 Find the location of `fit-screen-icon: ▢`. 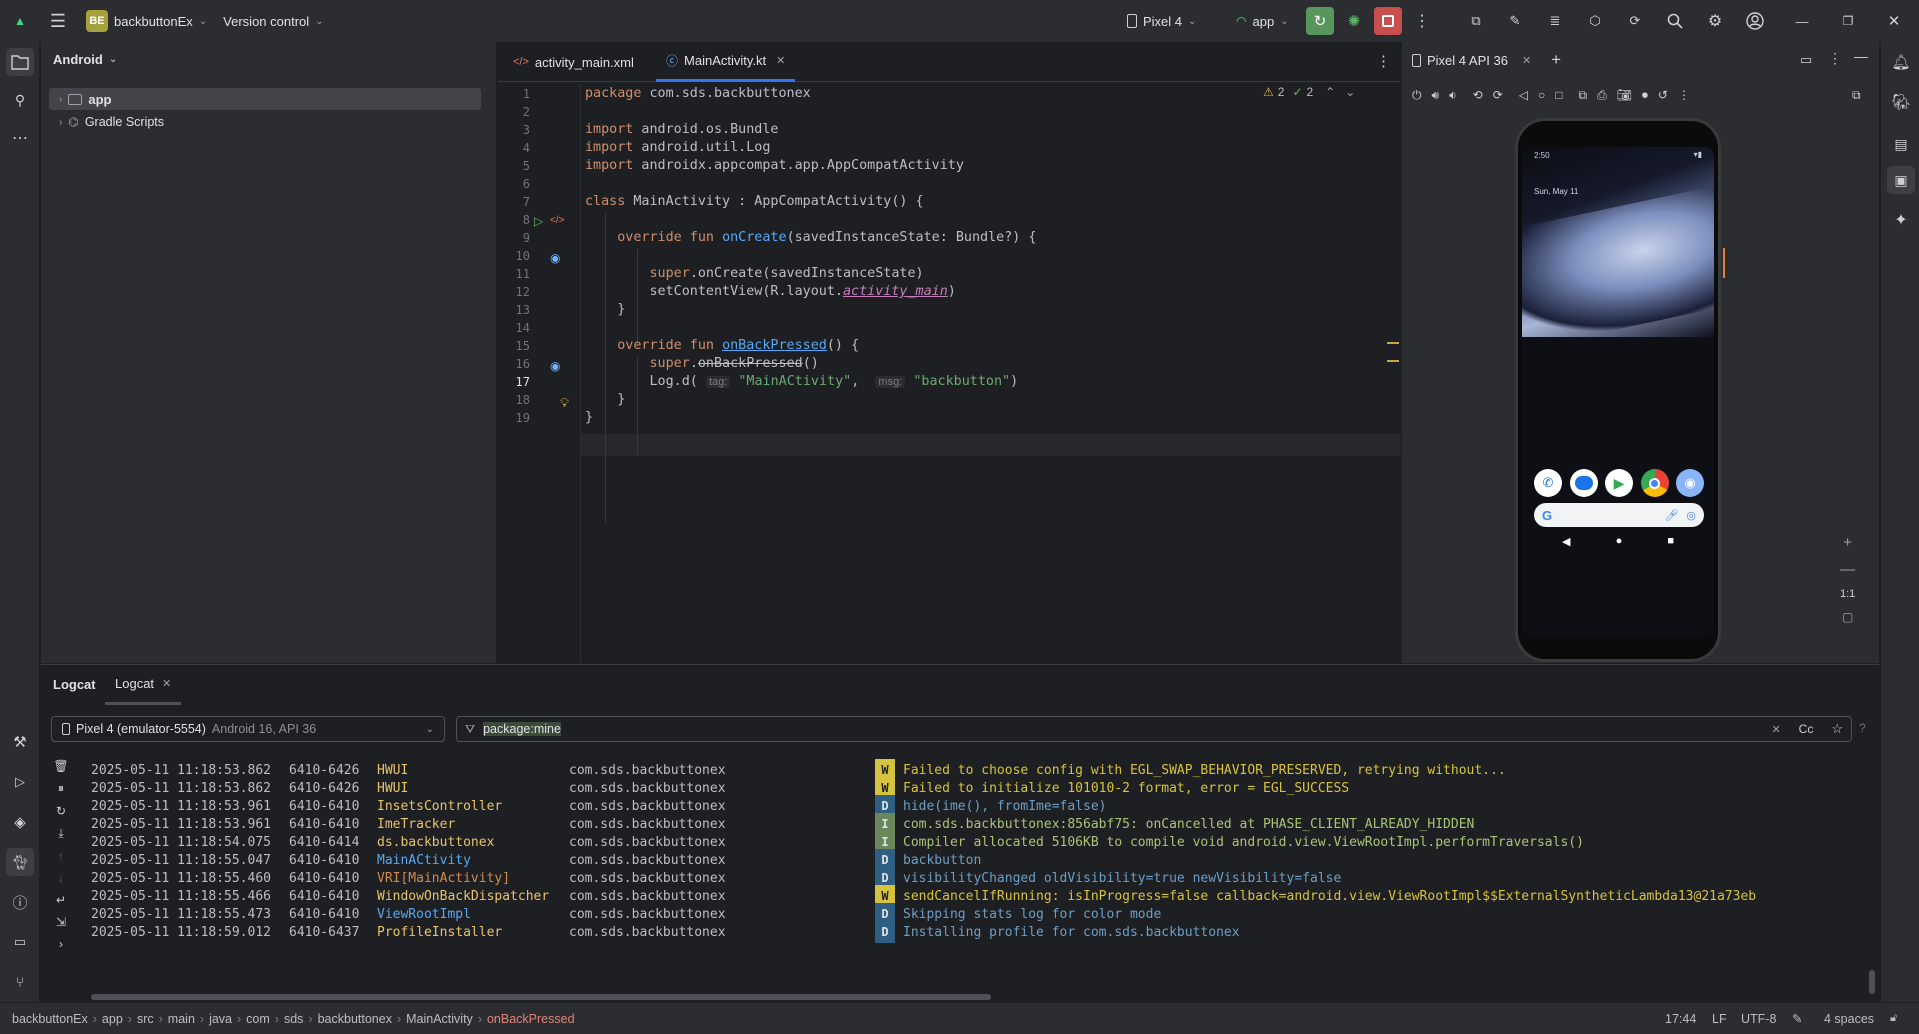

fit-screen-icon: ▢ is located at coordinates (1847, 617).